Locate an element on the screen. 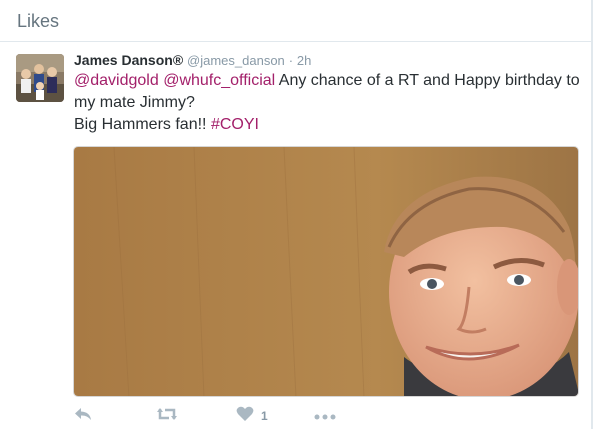  tweet-text-line2: Big Hammers fan!! is located at coordinates (142, 124).